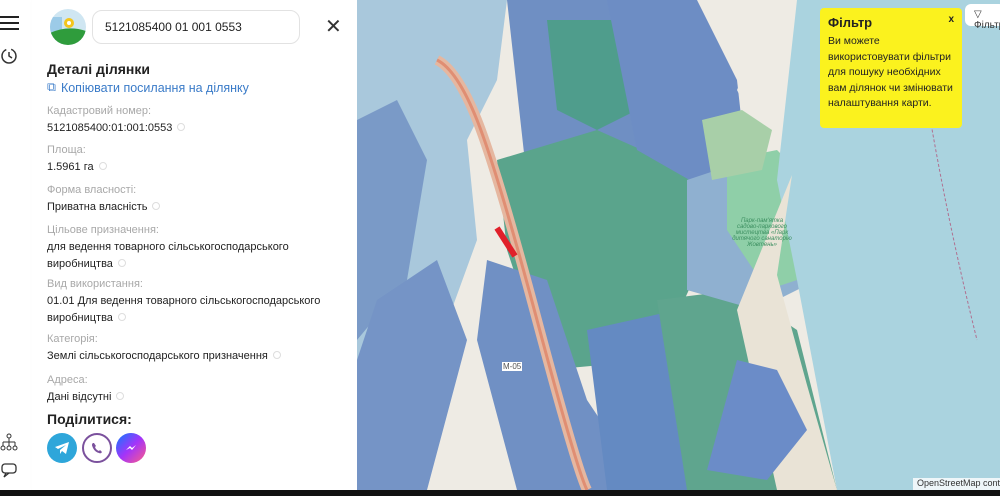 The image size is (1000, 496). I want to click on field-address: Адреса: Дані відсутні, so click(197, 389).